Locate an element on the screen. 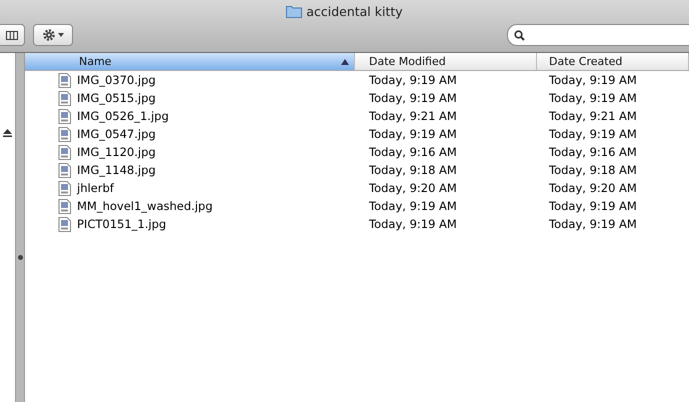 The image size is (689, 402). date-modified: Today, 9:18 AM is located at coordinates (412, 170).